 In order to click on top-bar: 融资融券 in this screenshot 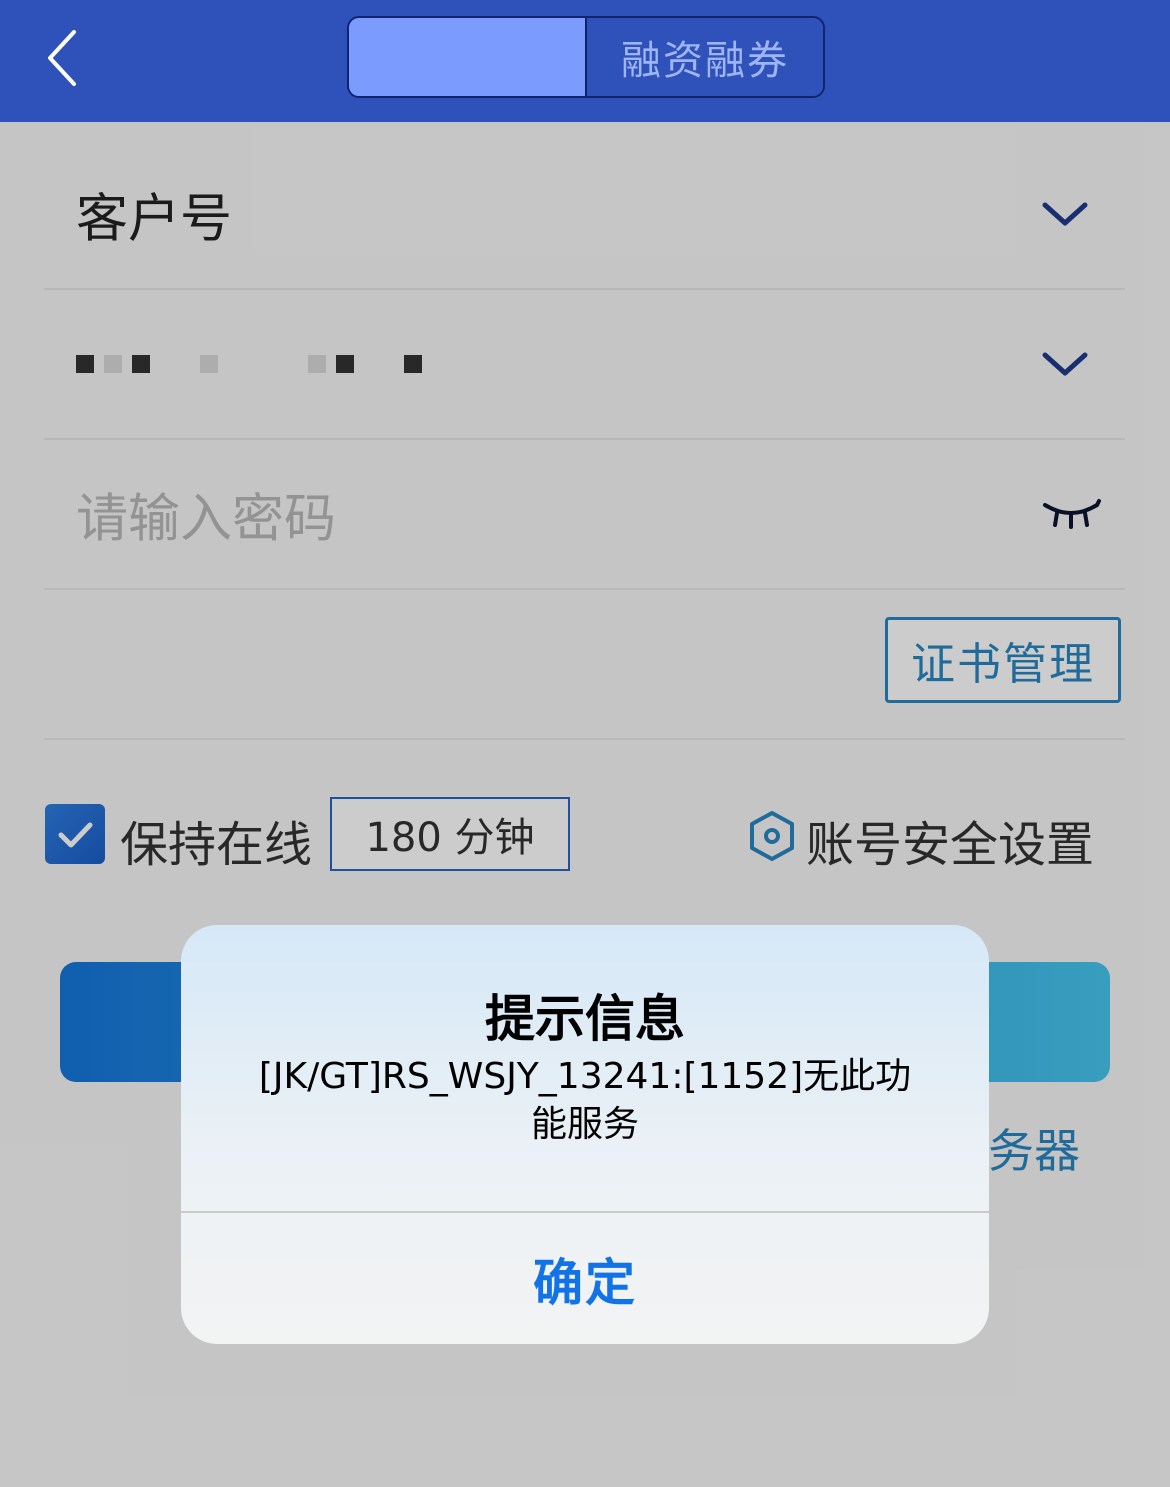, I will do `click(585, 61)`.